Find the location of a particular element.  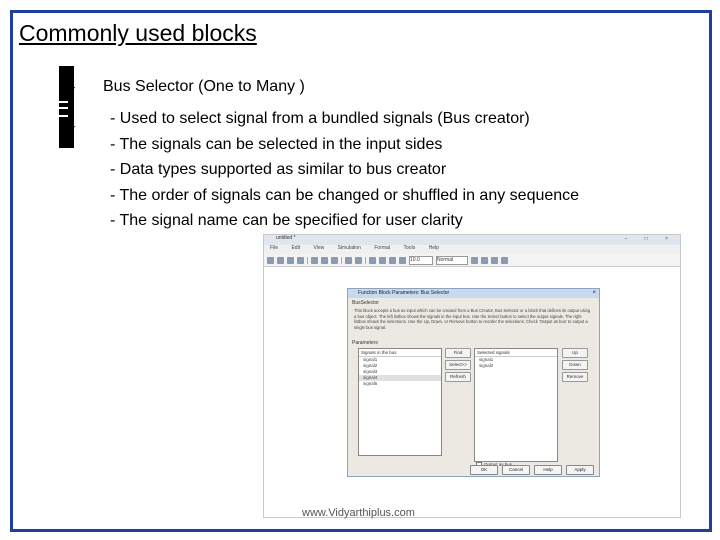

stop-icon is located at coordinates (402, 260).